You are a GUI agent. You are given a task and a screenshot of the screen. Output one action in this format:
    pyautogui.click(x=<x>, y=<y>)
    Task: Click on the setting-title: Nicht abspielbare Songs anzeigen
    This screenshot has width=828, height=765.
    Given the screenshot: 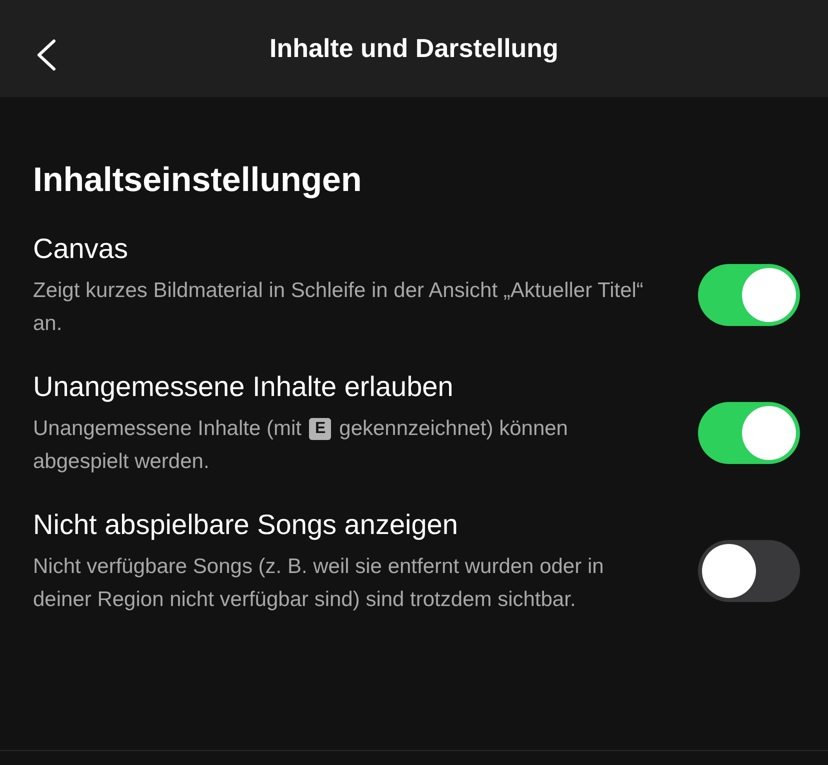 What is the action you would take?
    pyautogui.click(x=246, y=525)
    